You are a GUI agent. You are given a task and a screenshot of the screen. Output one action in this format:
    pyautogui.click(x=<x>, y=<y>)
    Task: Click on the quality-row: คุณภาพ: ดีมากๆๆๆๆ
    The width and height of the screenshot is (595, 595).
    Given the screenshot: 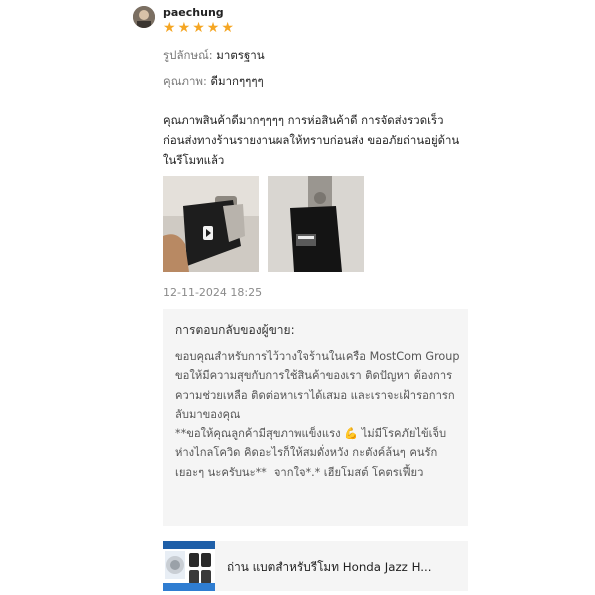 What is the action you would take?
    pyautogui.click(x=213, y=82)
    